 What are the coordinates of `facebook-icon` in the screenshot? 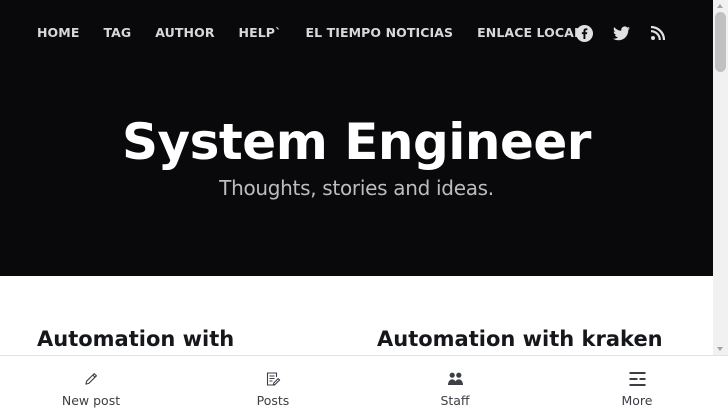 It's located at (584, 33).